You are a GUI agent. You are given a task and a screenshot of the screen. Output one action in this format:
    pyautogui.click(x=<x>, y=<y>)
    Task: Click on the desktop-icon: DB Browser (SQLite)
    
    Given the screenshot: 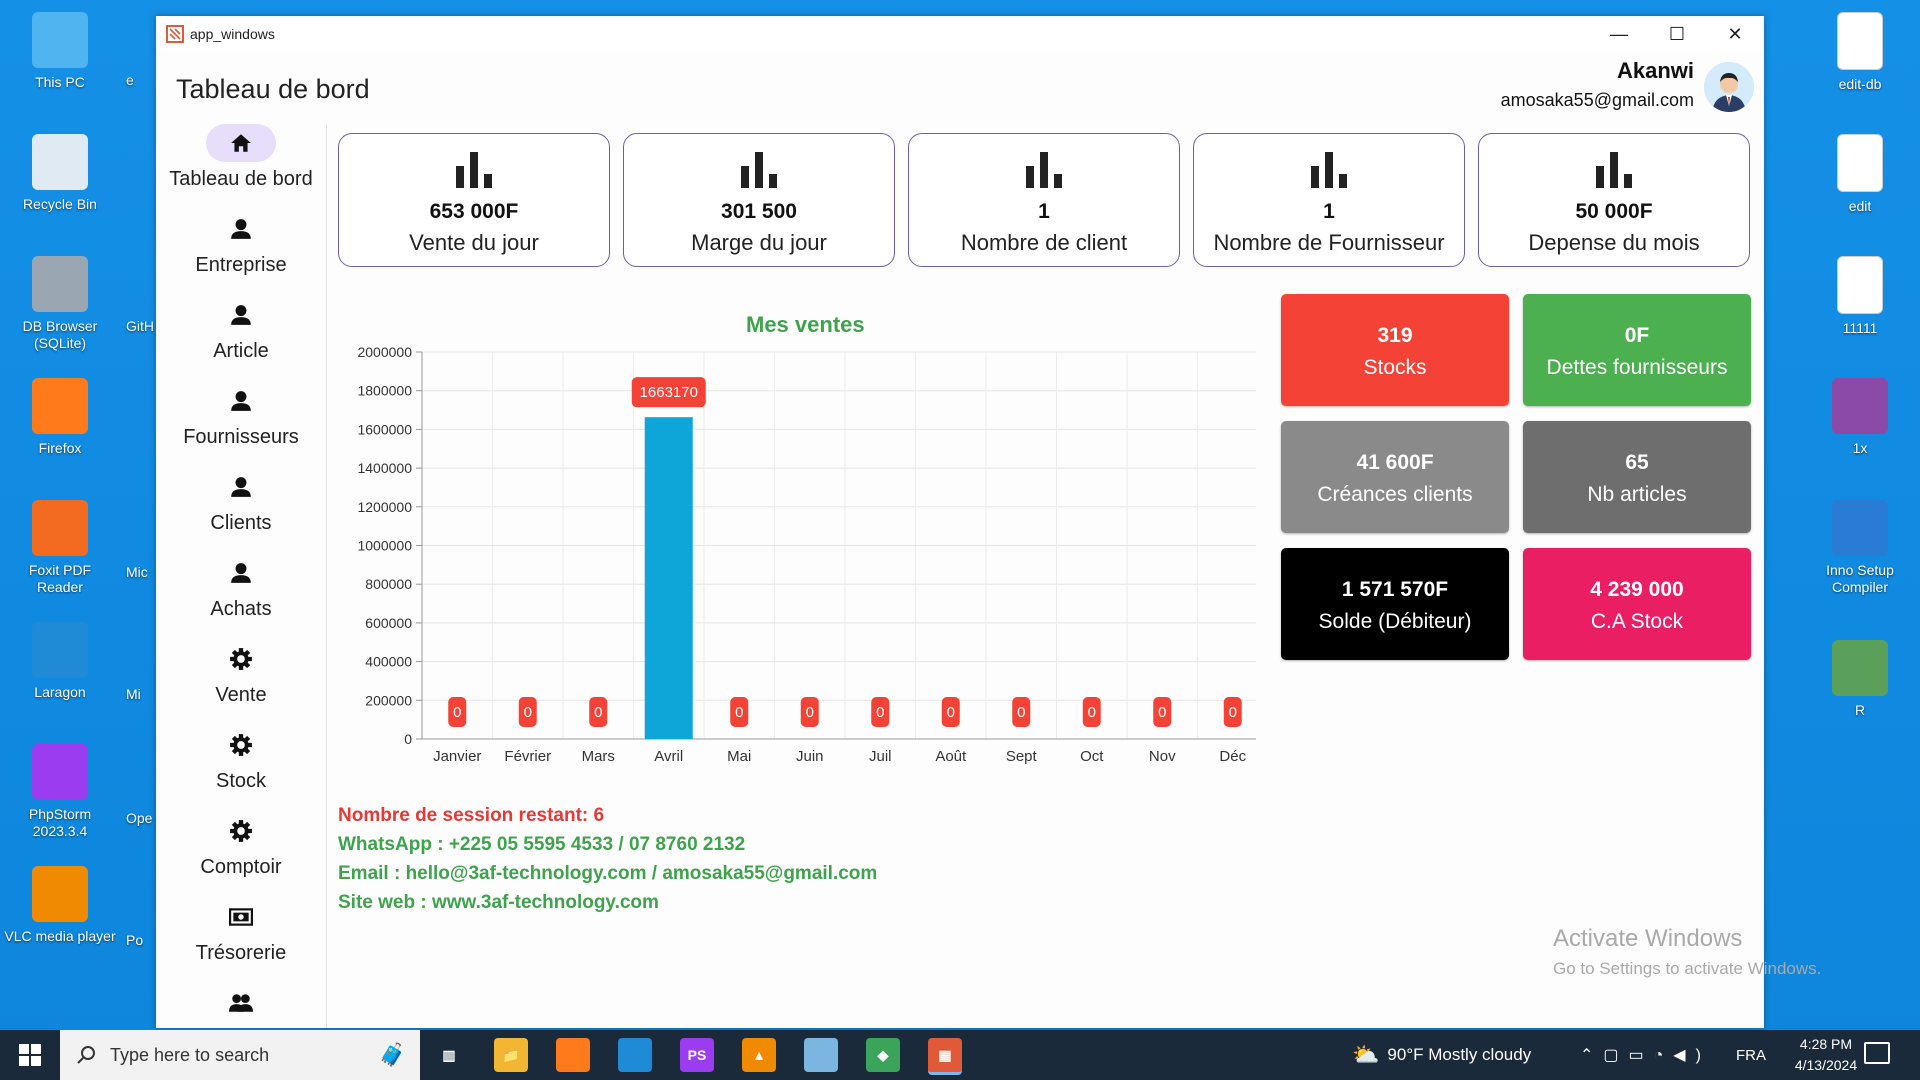 What is the action you would take?
    pyautogui.click(x=60, y=304)
    